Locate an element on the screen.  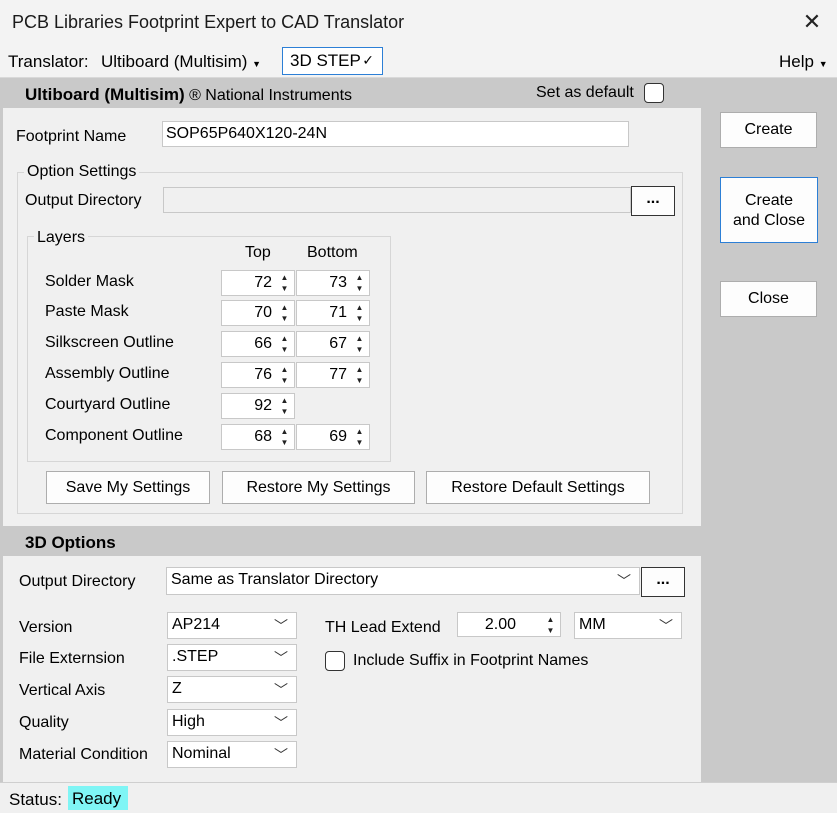
layer-bottom-spinner: 69 ▲ ▼ is located at coordinates (333, 437).